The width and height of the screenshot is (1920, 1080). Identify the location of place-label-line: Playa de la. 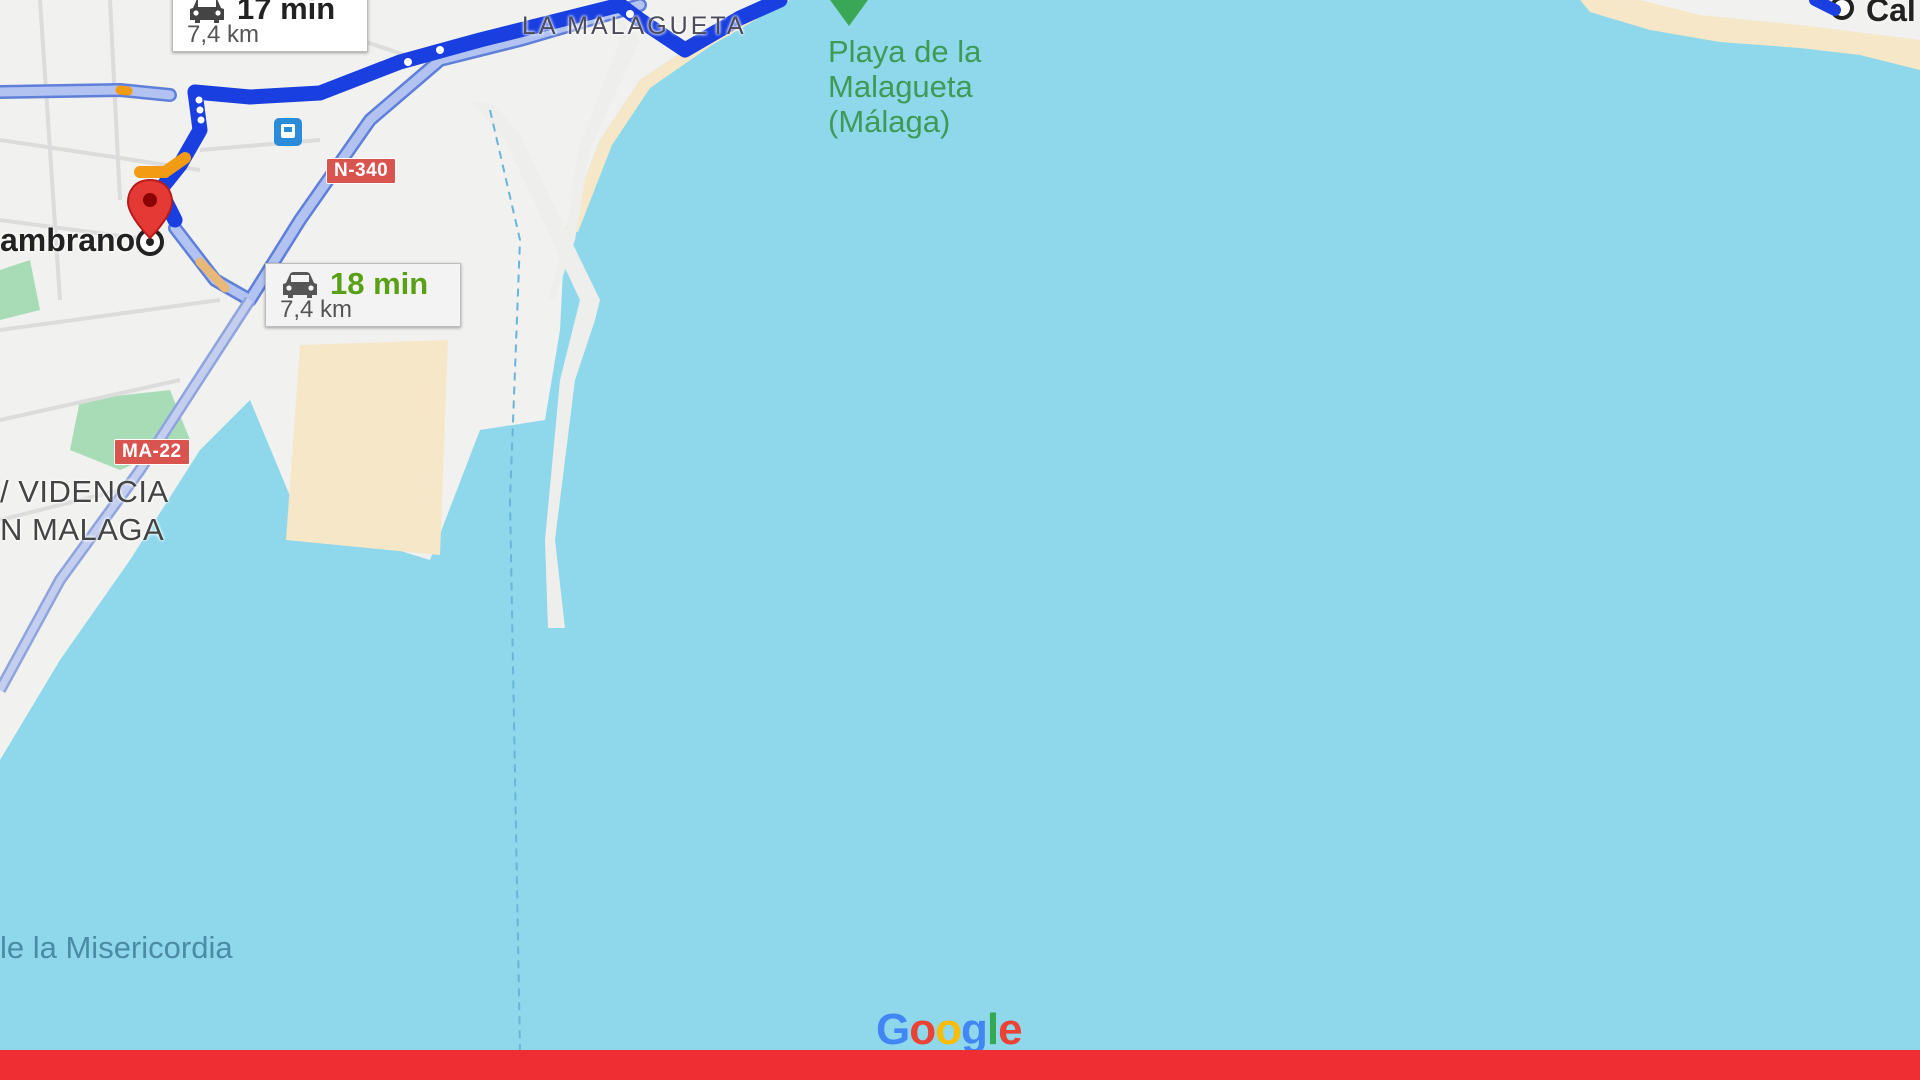
(905, 51).